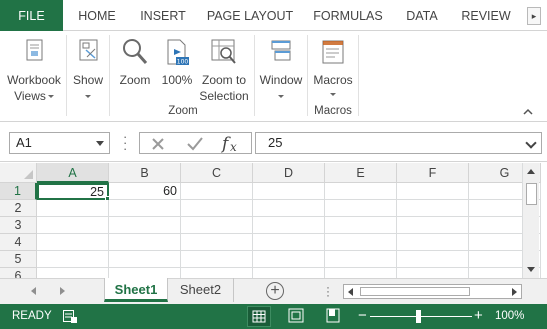  What do you see at coordinates (333, 66) in the screenshot?
I see `macros-button: Macros` at bounding box center [333, 66].